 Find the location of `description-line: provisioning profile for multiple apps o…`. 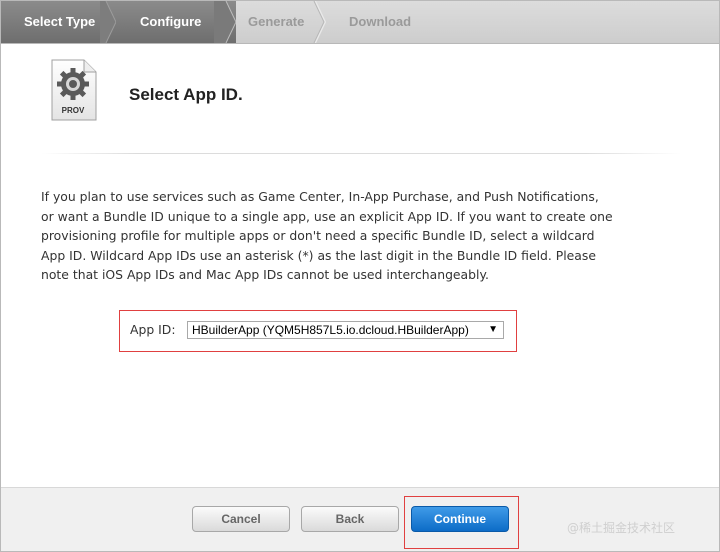

description-line: provisioning profile for multiple apps o… is located at coordinates (318, 236).